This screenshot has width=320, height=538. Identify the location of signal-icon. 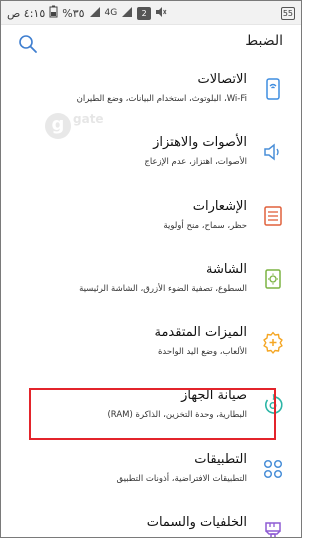
(95, 13).